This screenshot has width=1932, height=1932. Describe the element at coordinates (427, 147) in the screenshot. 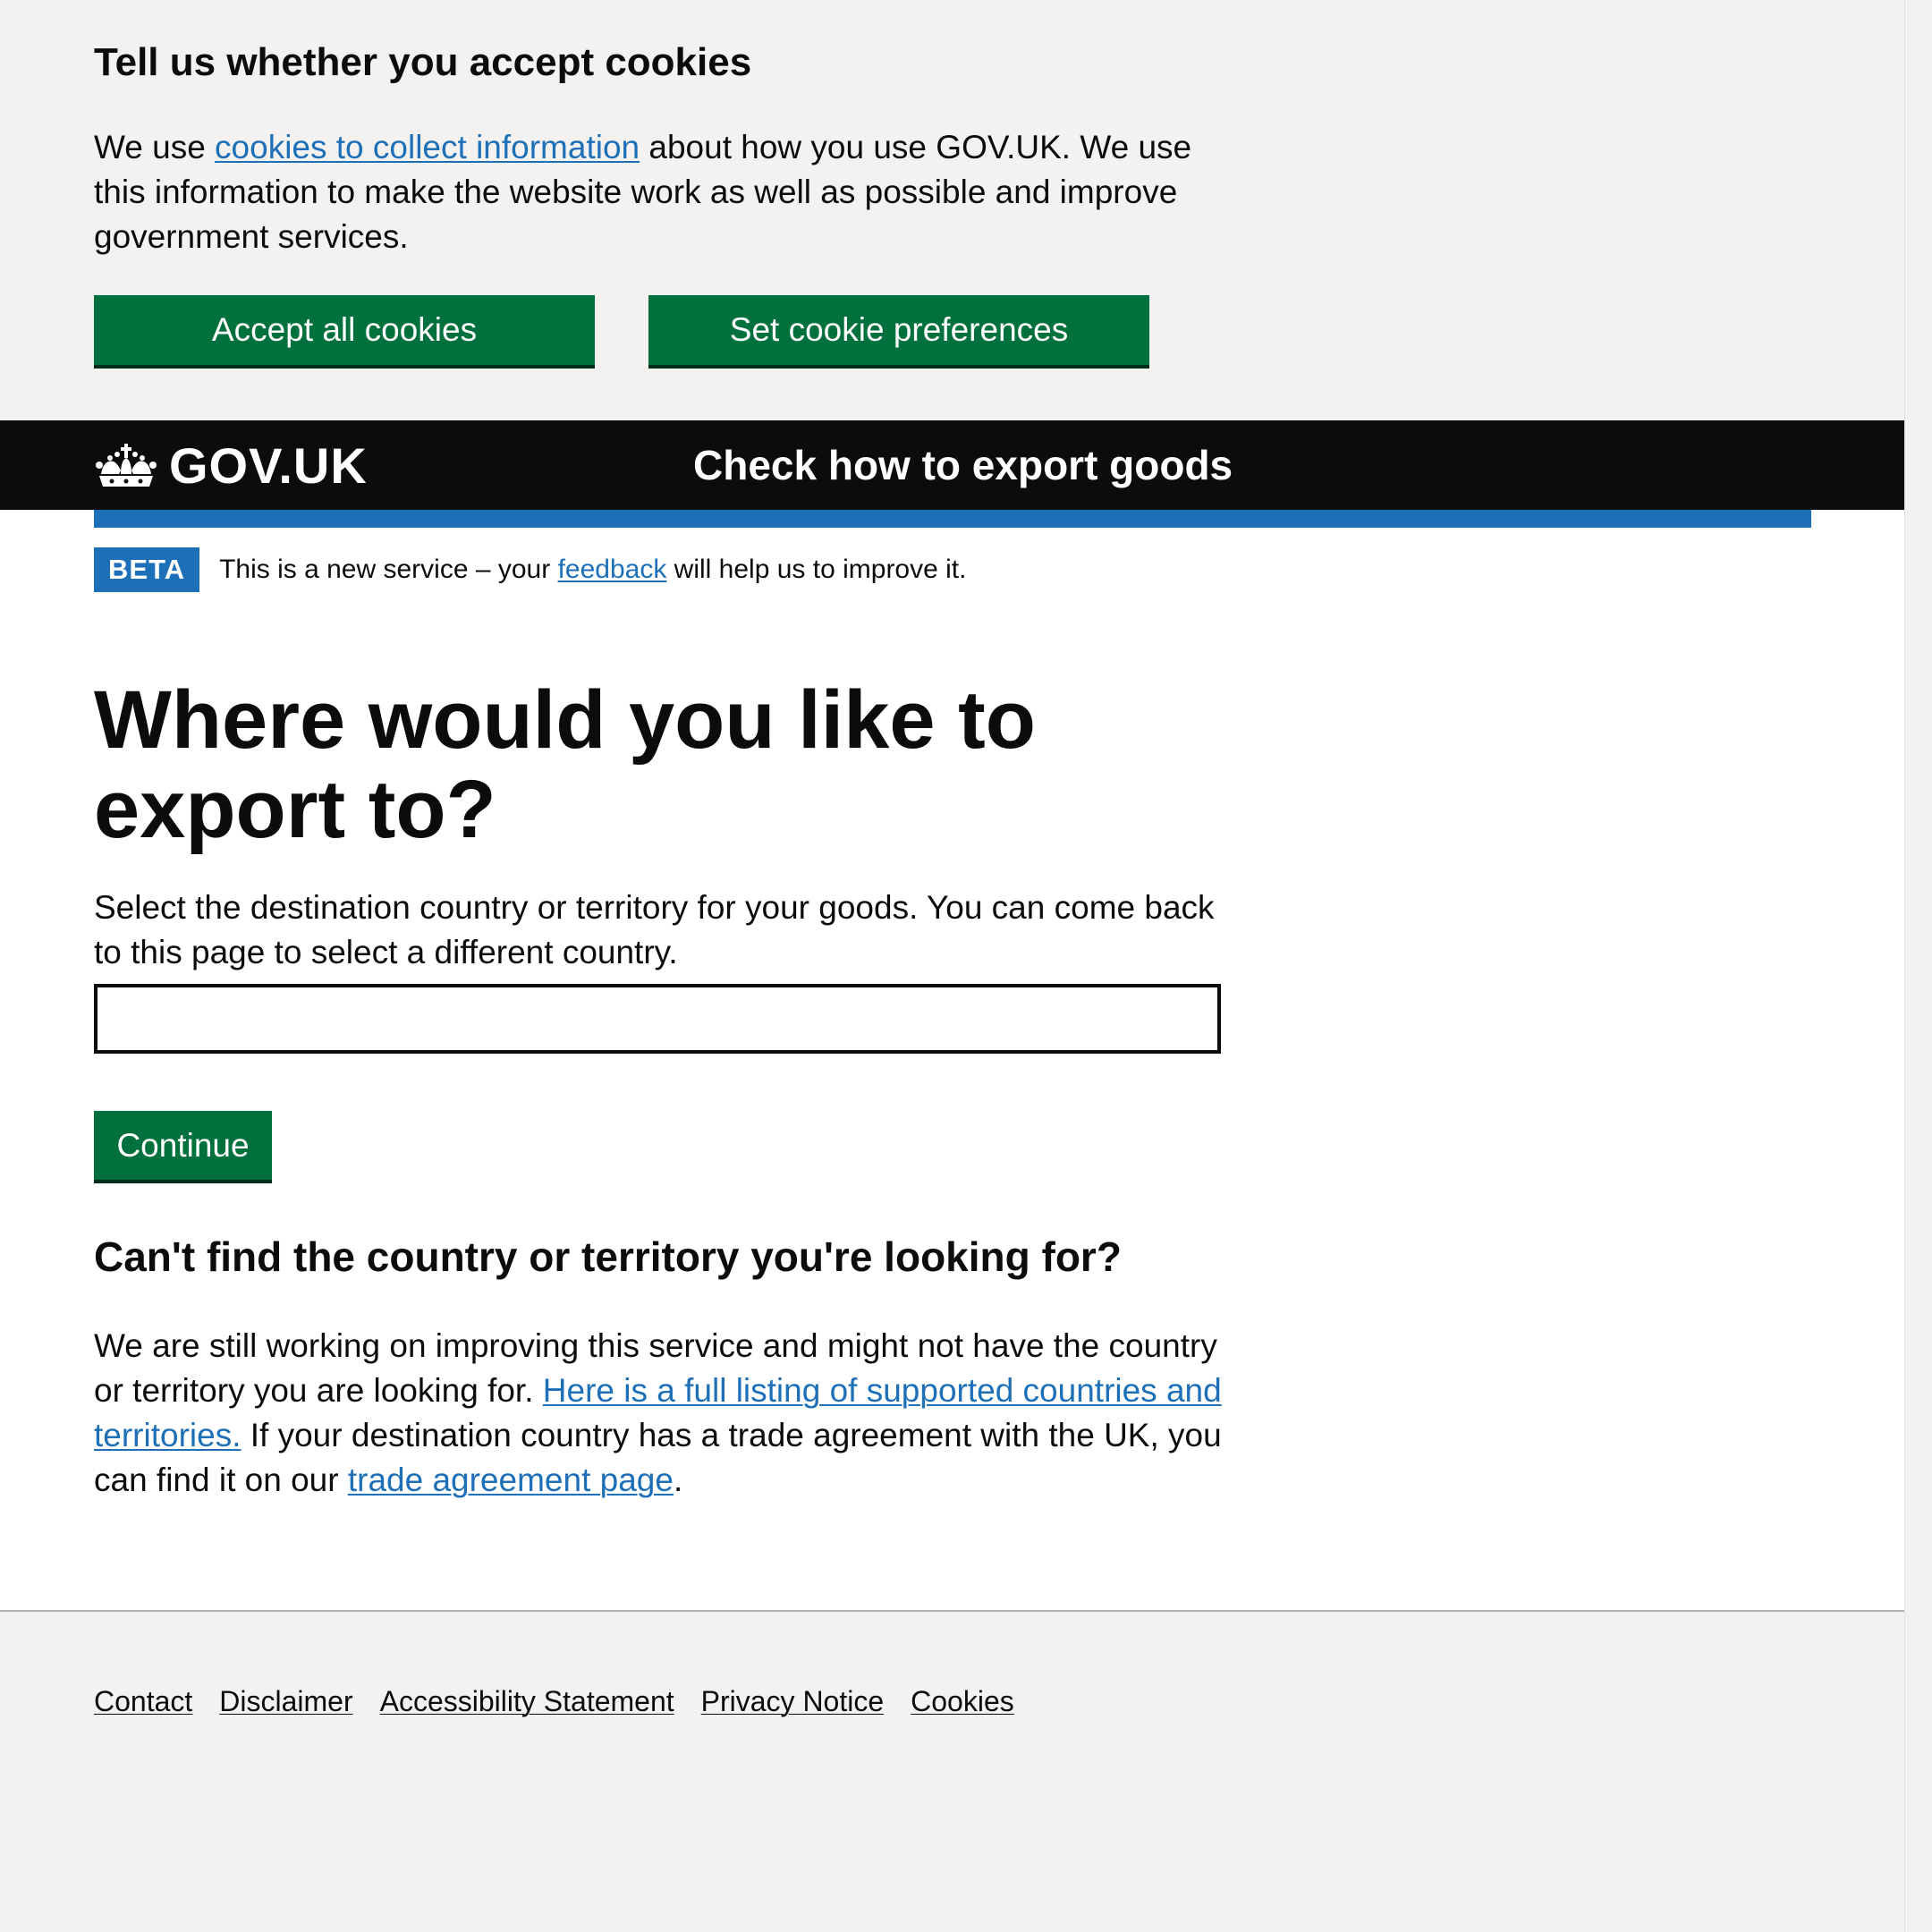

I see `cookies-info-link: cookies to collect information` at that location.